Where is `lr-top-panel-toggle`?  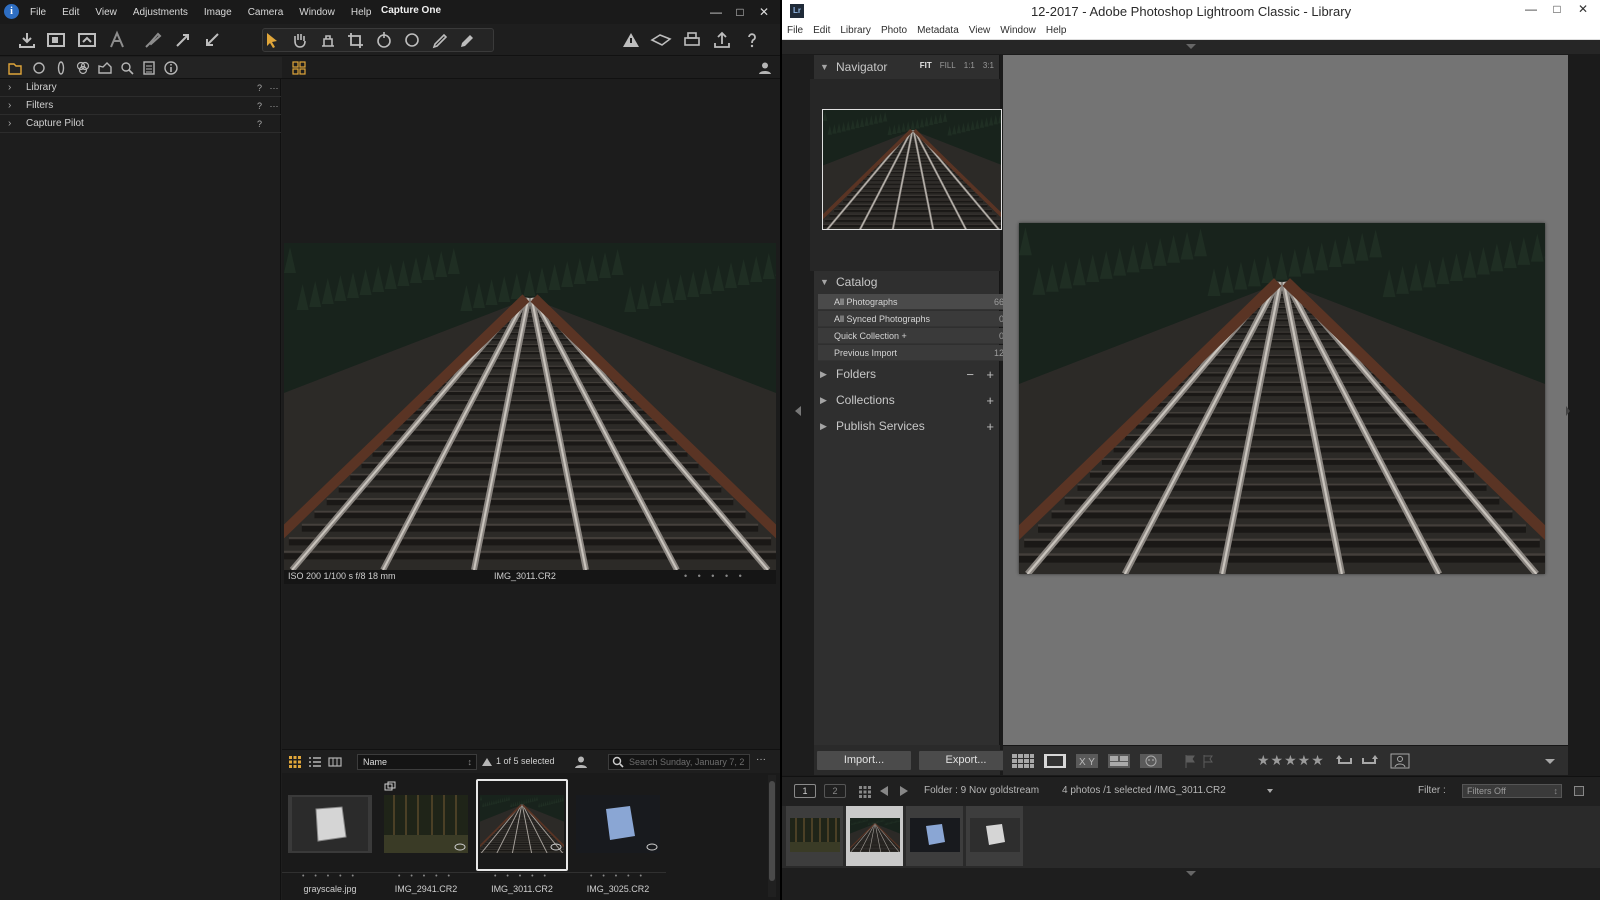 lr-top-panel-toggle is located at coordinates (1191, 47).